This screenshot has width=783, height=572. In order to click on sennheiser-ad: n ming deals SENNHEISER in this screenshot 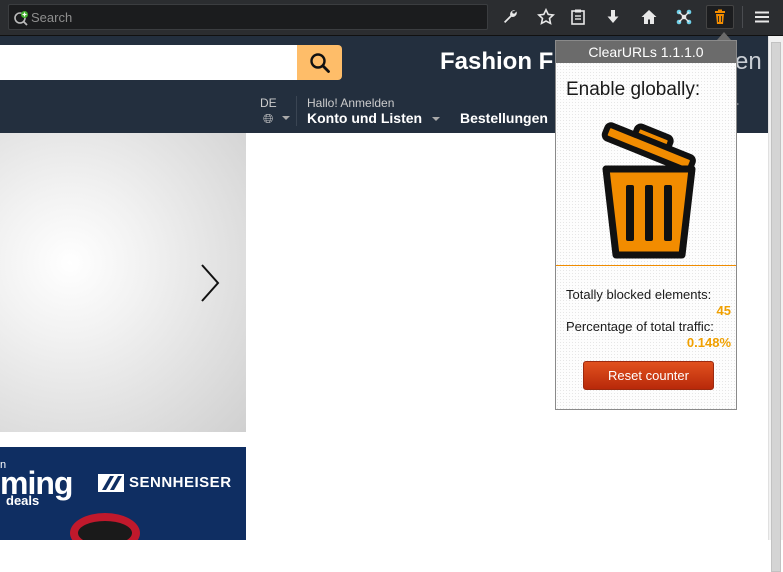, I will do `click(123, 493)`.